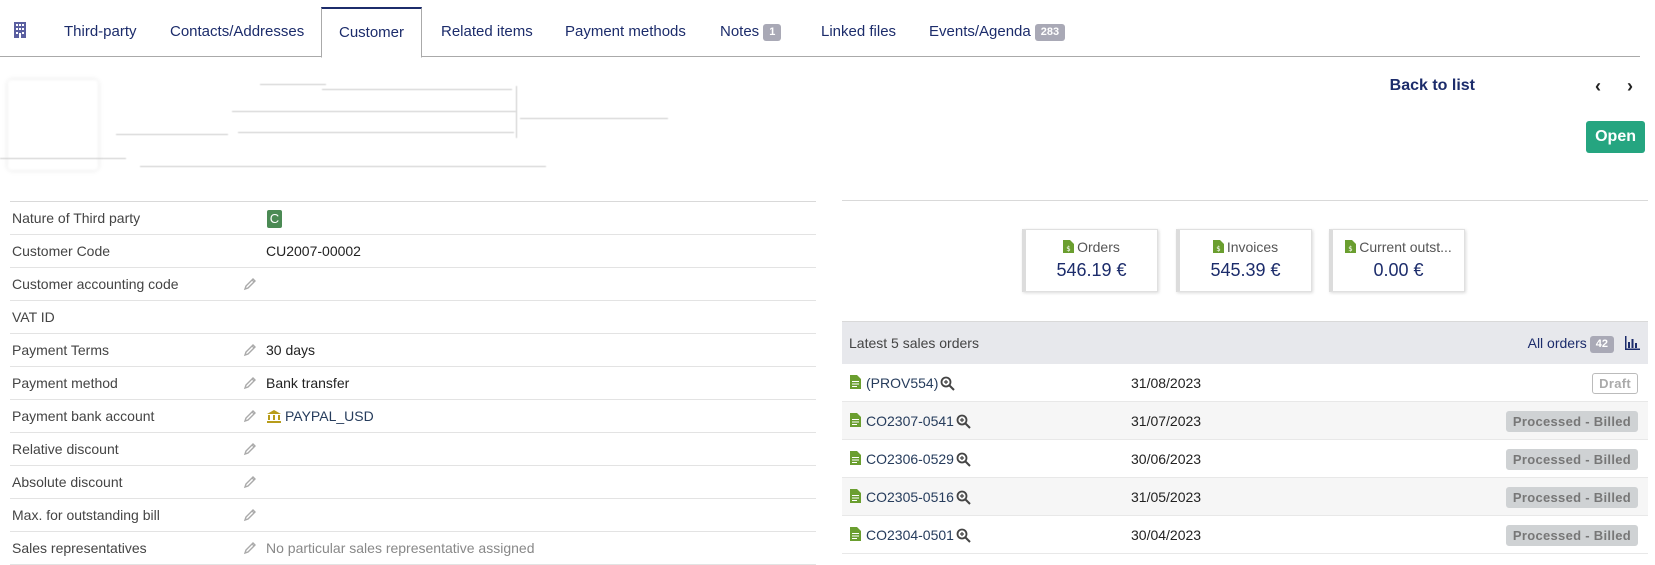  What do you see at coordinates (1244, 260) in the screenshot?
I see `stat-box-invoices: $ Invoices 545.39 €` at bounding box center [1244, 260].